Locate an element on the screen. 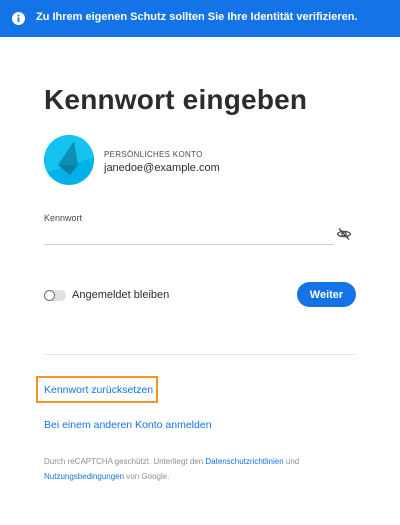 The image size is (400, 525). reset-password-link: Kennwort zurücksetzen is located at coordinates (98, 390).